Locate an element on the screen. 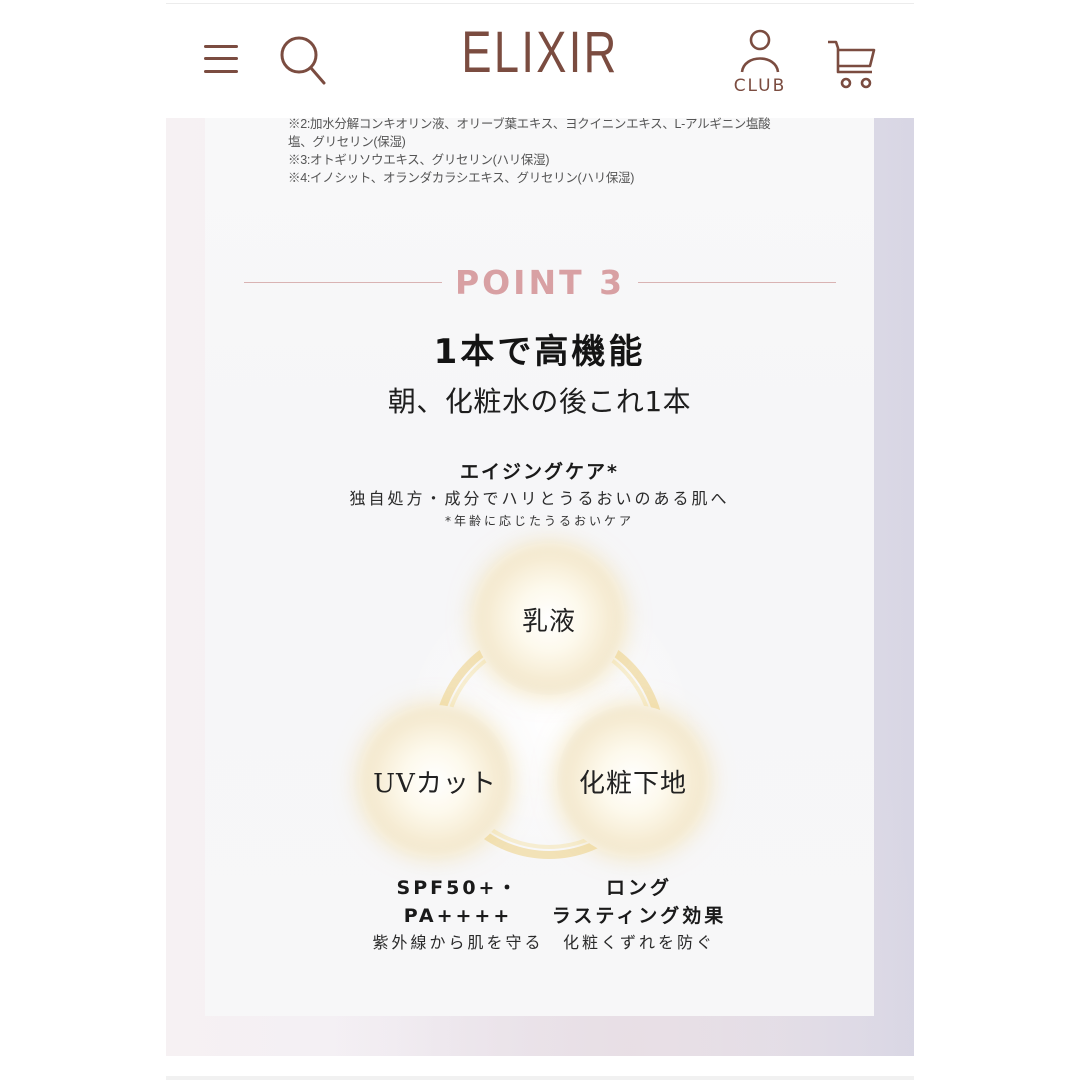 The image size is (1080, 1080). point-label: POINT 3 is located at coordinates (540, 282).